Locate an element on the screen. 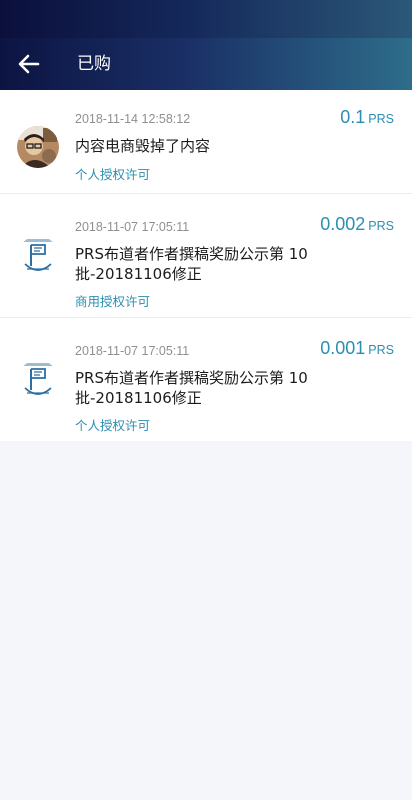 The width and height of the screenshot is (412, 800). app-header: 已购 is located at coordinates (206, 64).